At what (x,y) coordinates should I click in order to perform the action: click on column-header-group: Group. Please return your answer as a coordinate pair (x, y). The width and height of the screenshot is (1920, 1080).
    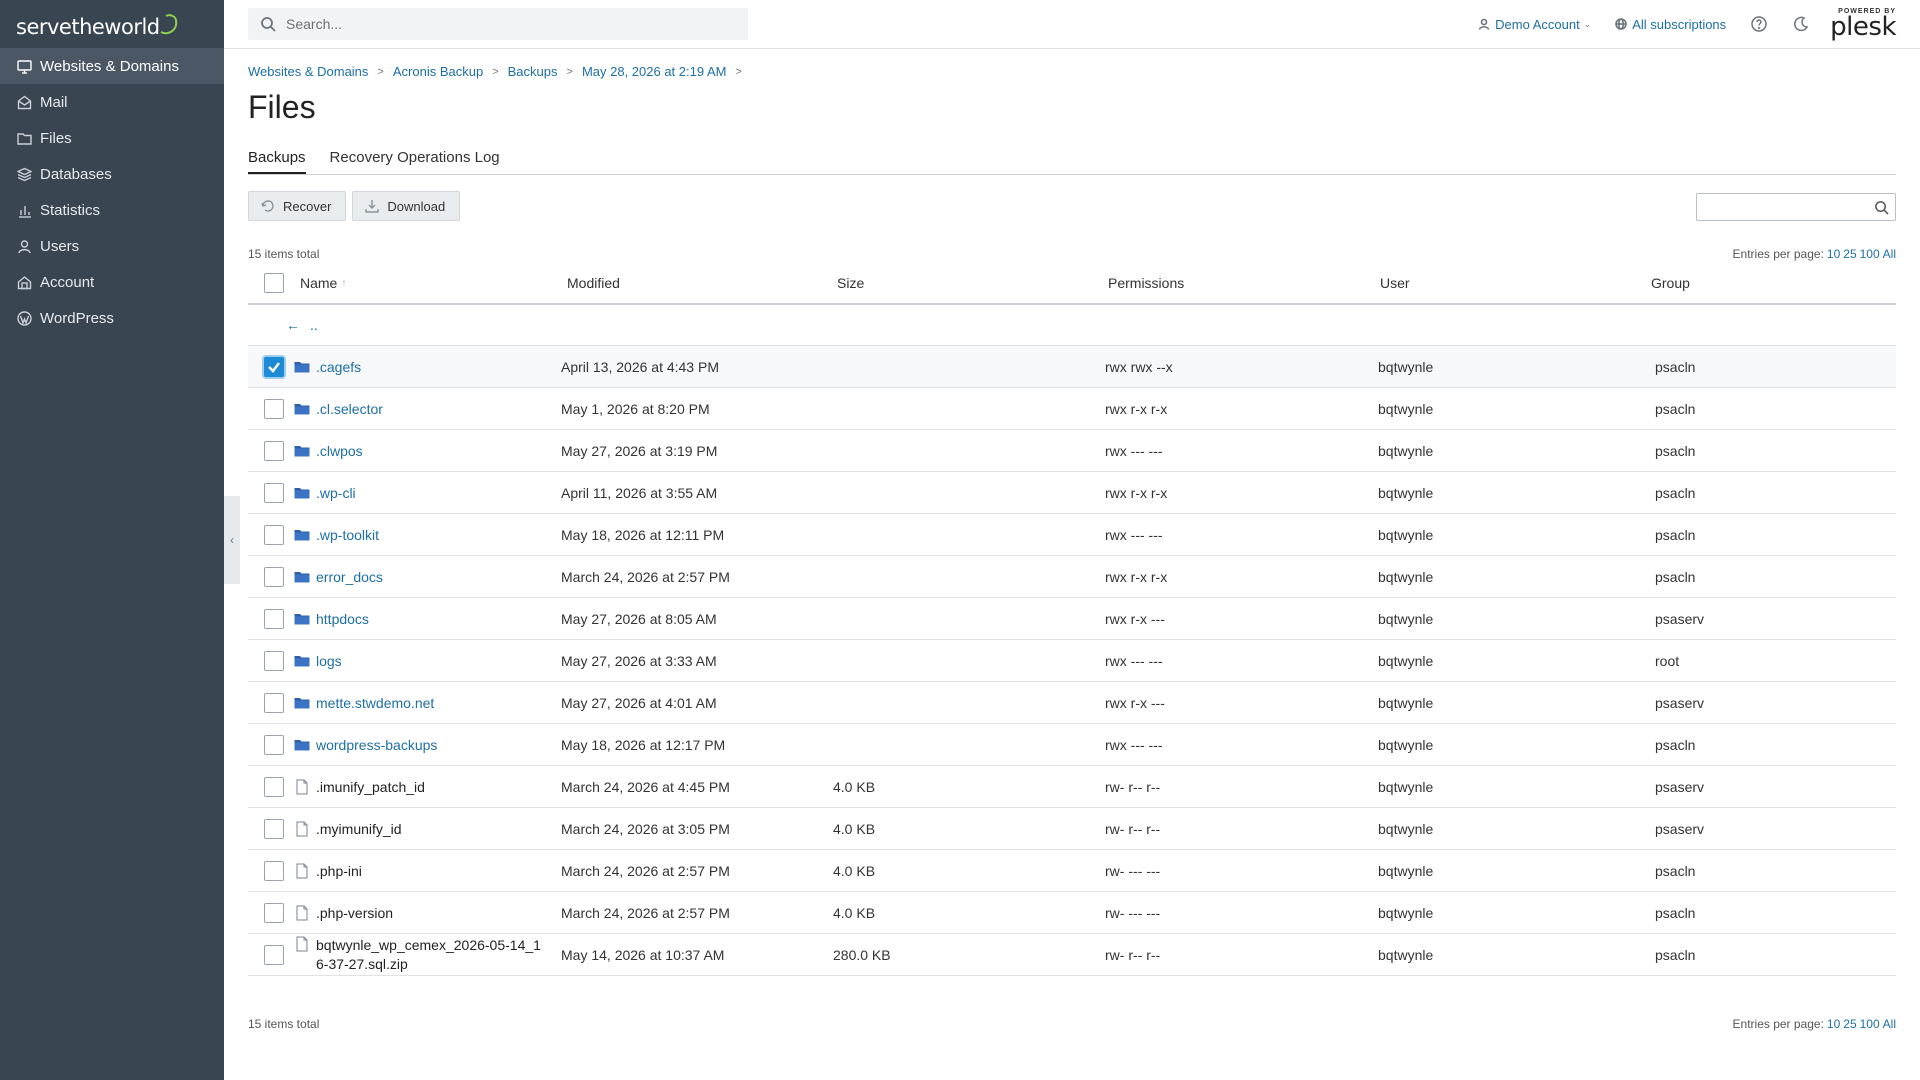
    Looking at the image, I should click on (1772, 283).